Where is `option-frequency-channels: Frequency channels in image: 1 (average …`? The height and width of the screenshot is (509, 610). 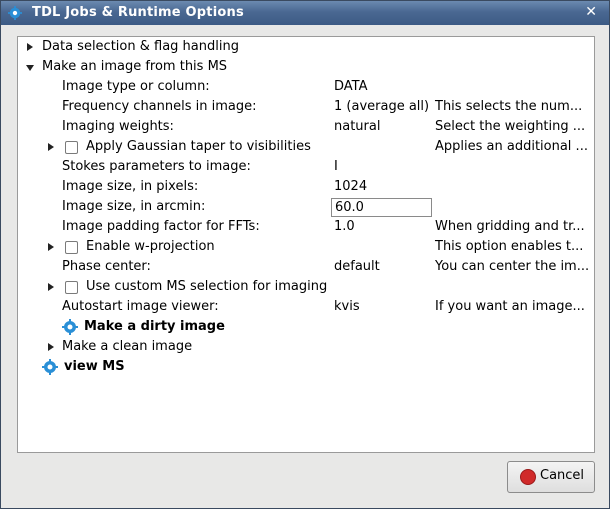 option-frequency-channels: Frequency channels in image: 1 (average … is located at coordinates (303, 107).